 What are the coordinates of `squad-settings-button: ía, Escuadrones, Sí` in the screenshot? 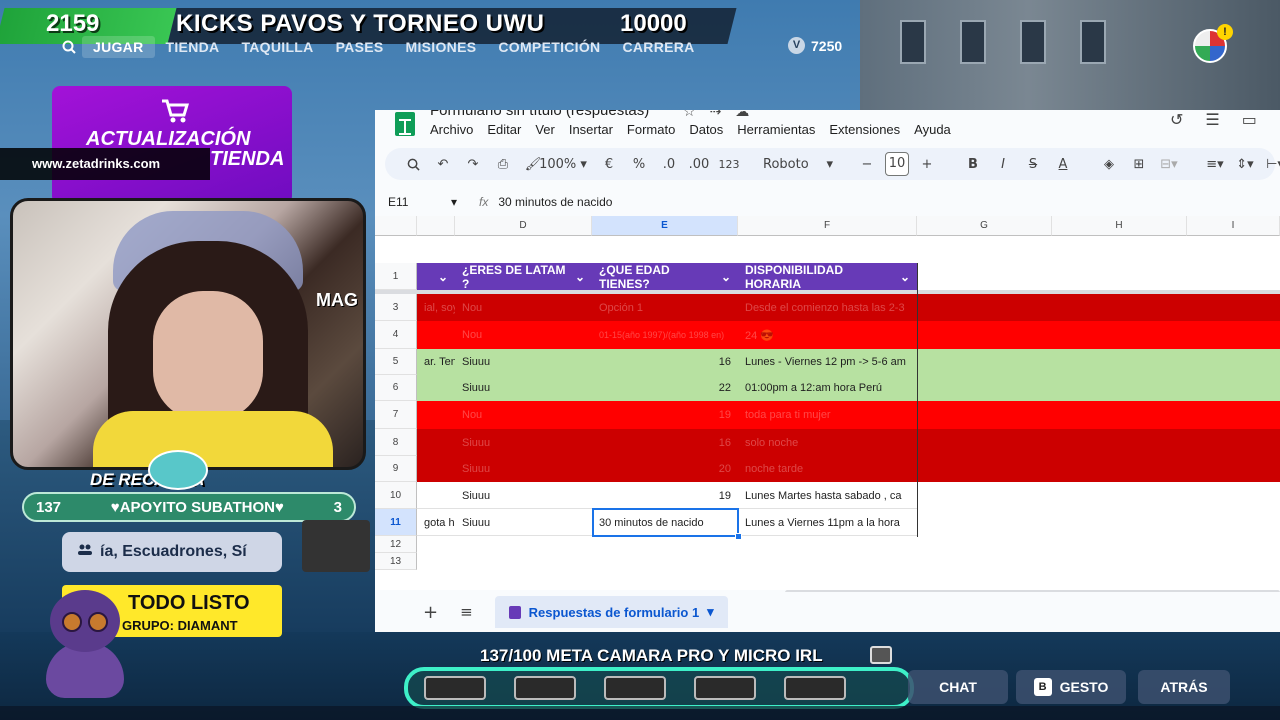 It's located at (172, 552).